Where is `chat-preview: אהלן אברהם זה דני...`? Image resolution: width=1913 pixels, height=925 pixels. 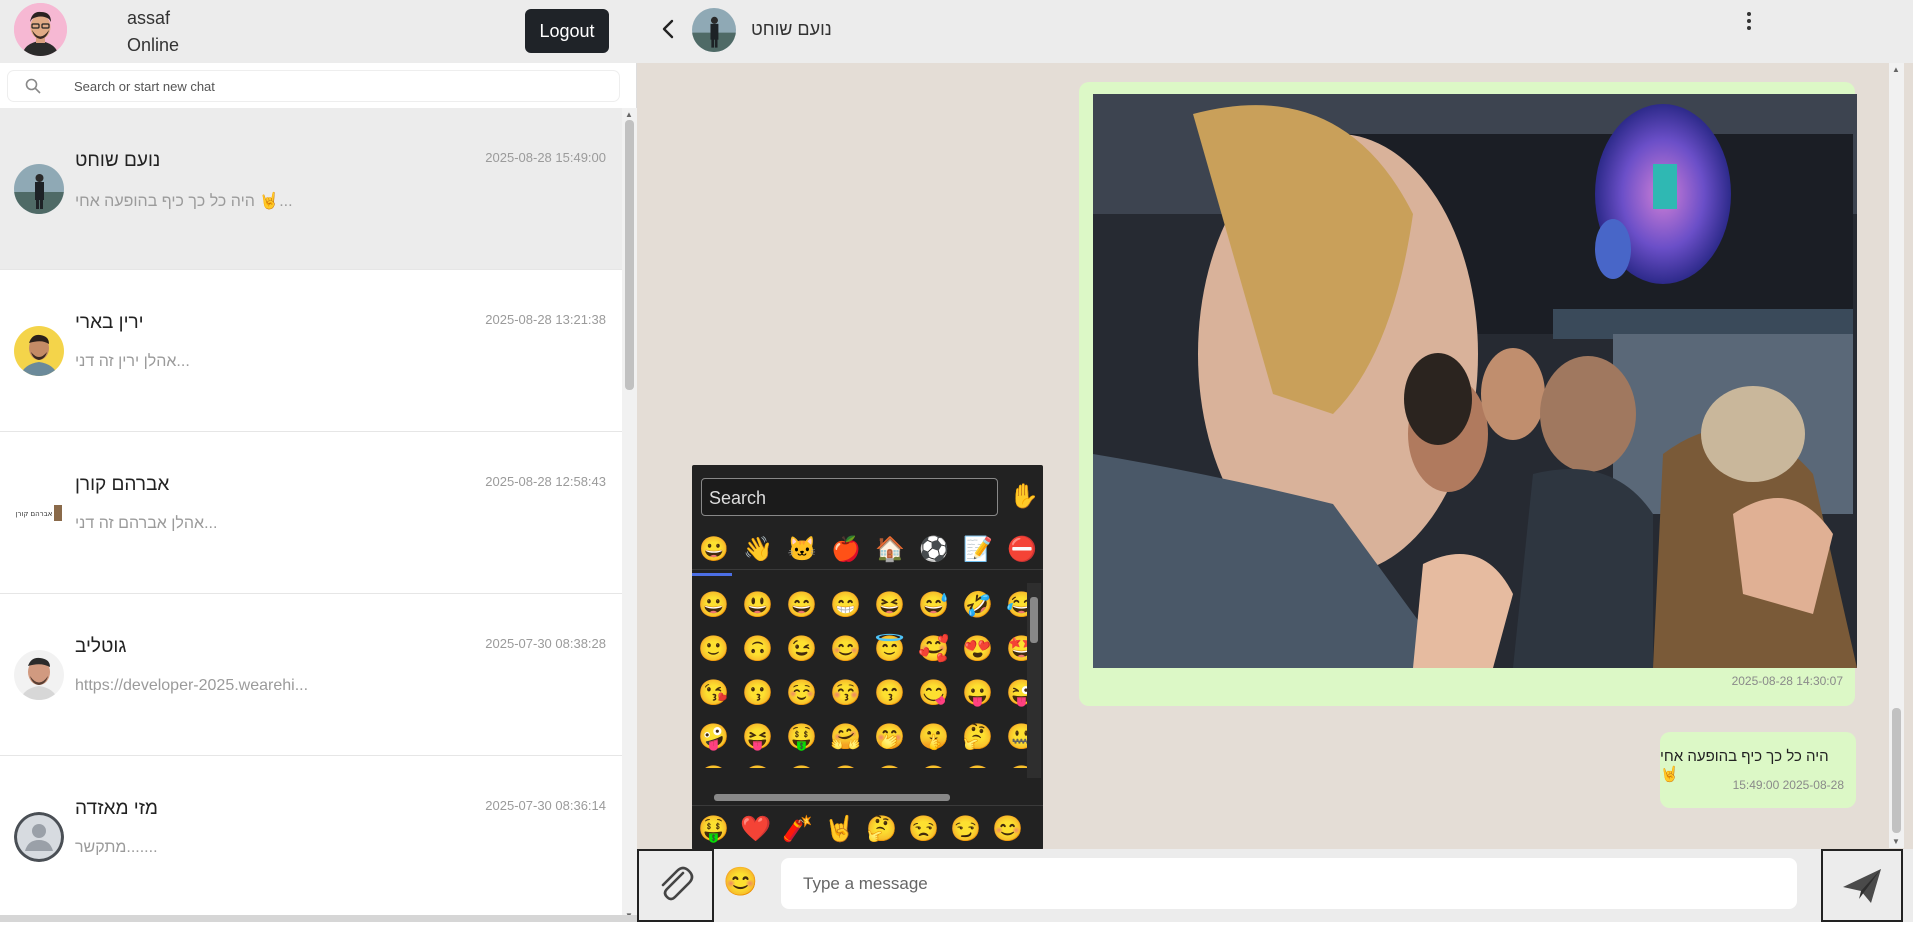
chat-preview: אהלן אברהם זה דני... is located at coordinates (146, 523).